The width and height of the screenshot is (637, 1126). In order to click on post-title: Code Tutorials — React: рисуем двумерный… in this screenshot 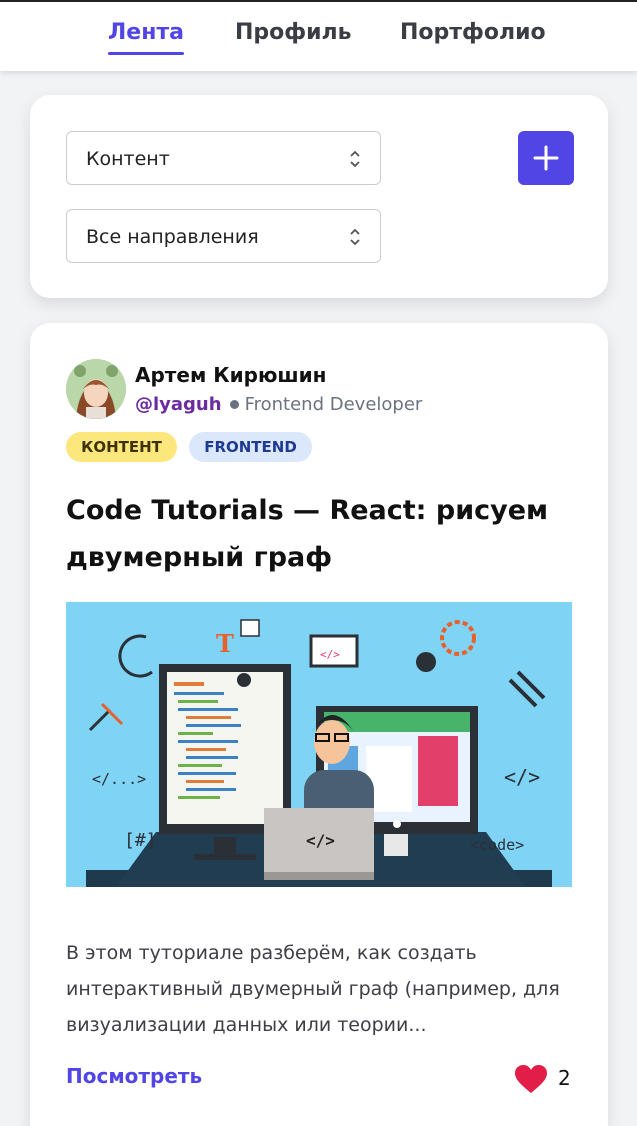, I will do `click(321, 534)`.